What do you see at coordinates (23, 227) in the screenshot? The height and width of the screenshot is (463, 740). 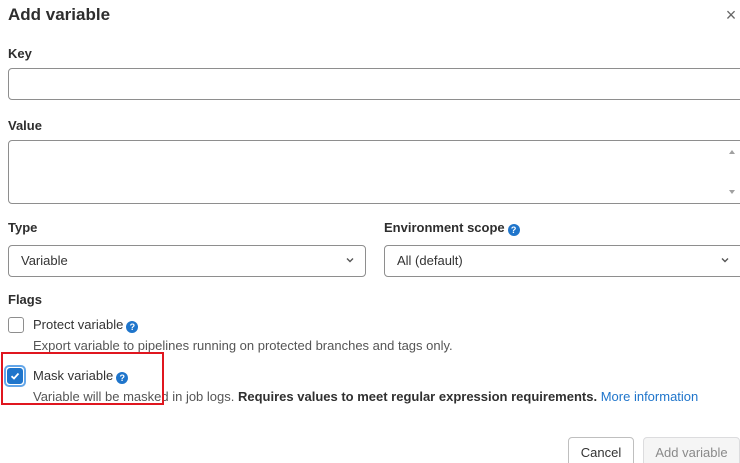 I see `type-label: Type` at bounding box center [23, 227].